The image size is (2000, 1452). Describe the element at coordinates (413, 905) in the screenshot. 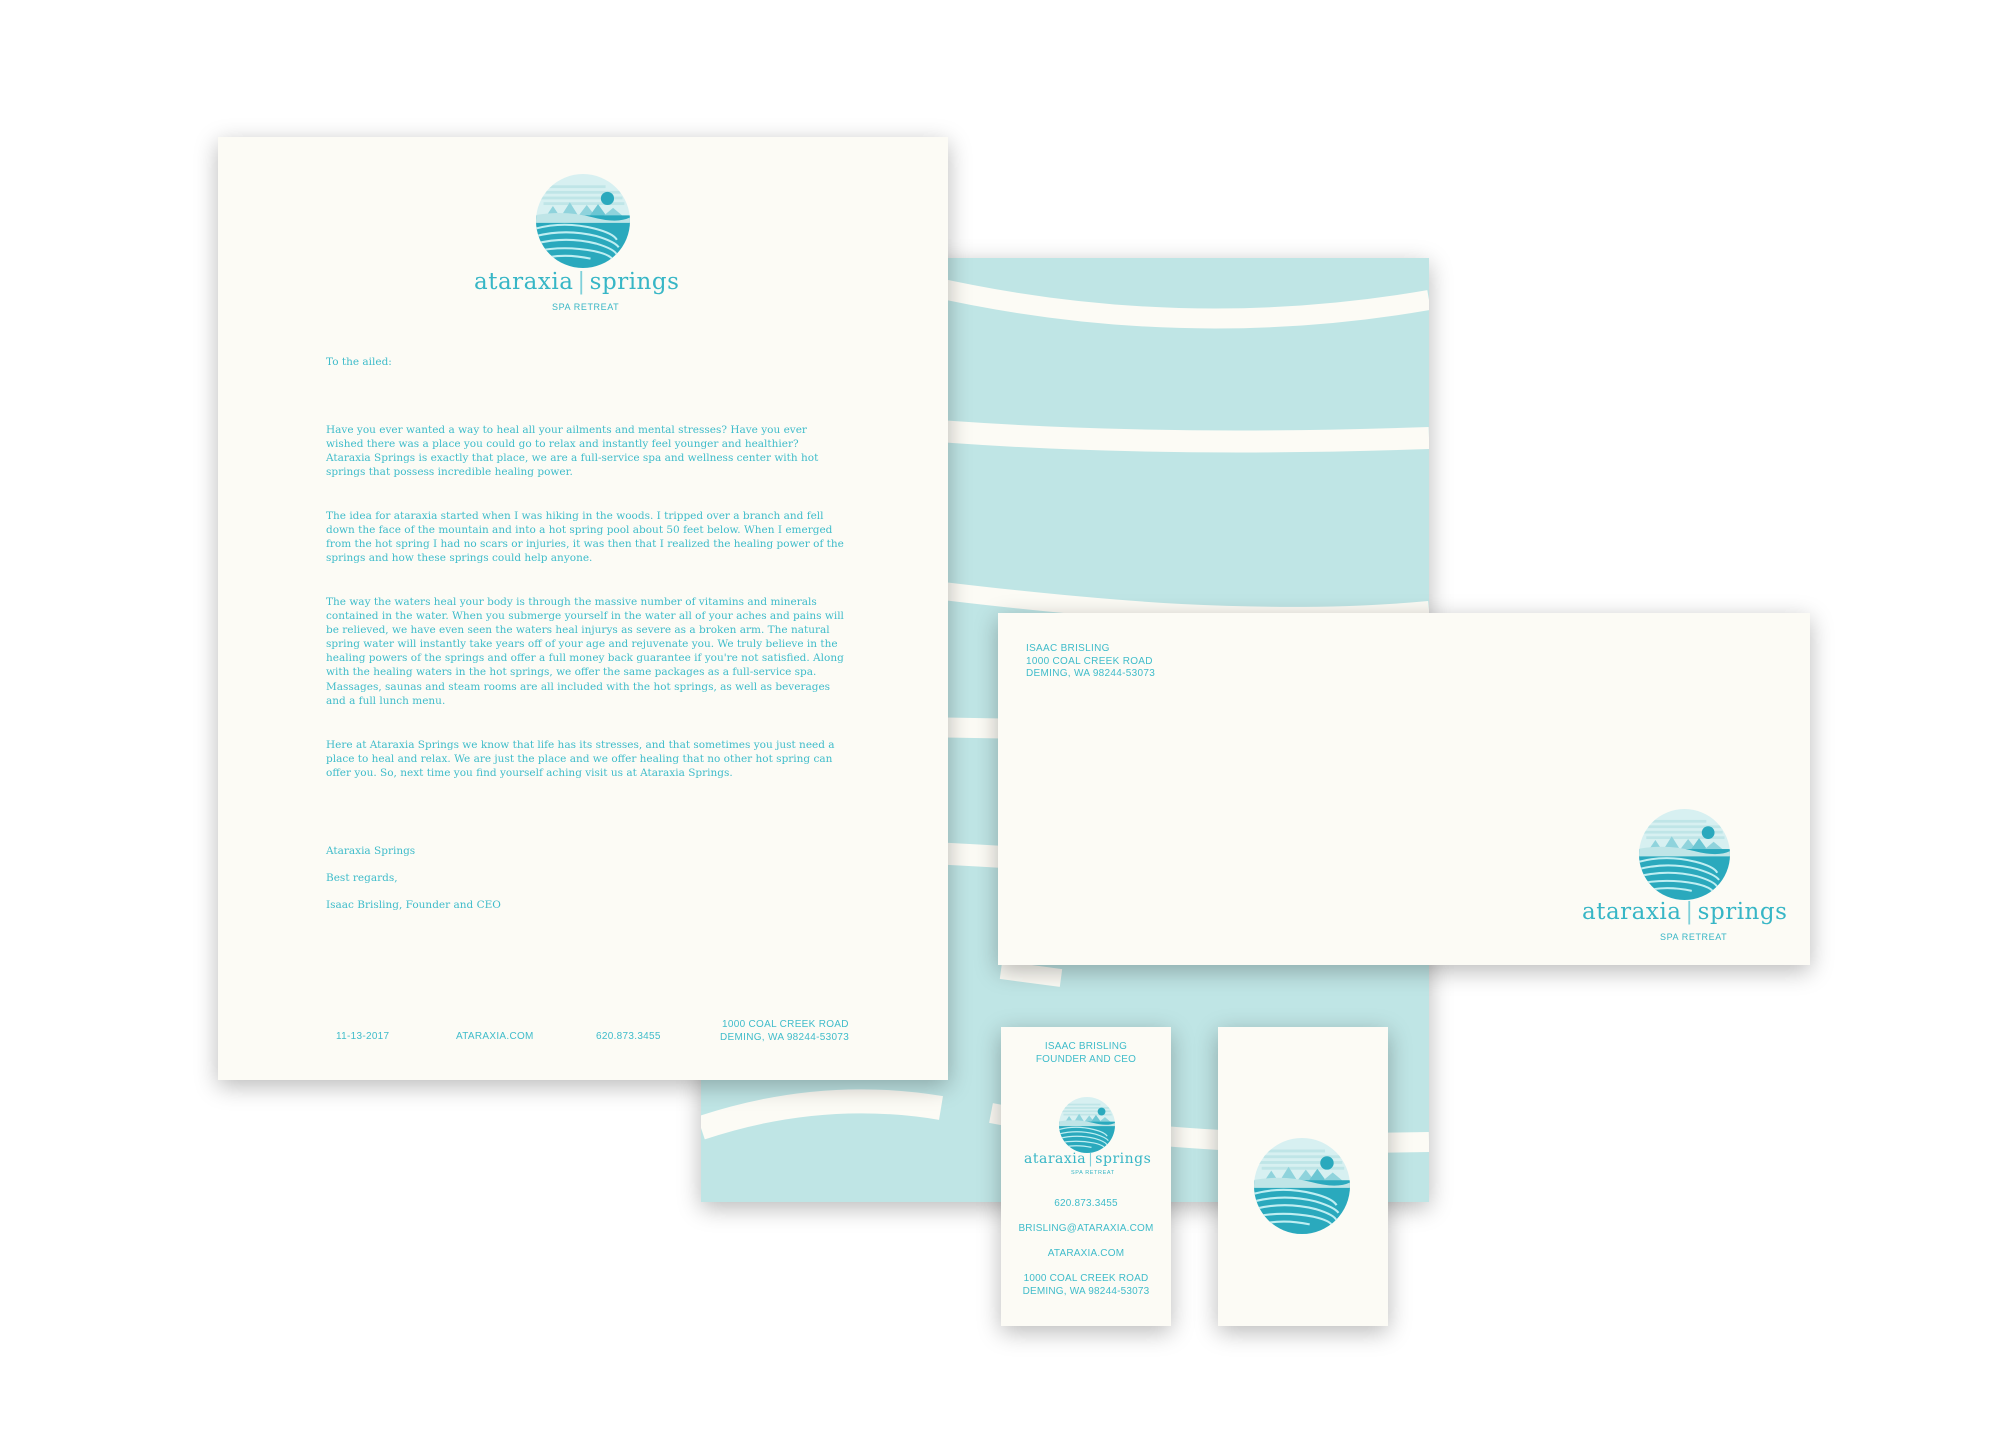

I see `signer: Isaac Brisling, Founder and CEO` at that location.